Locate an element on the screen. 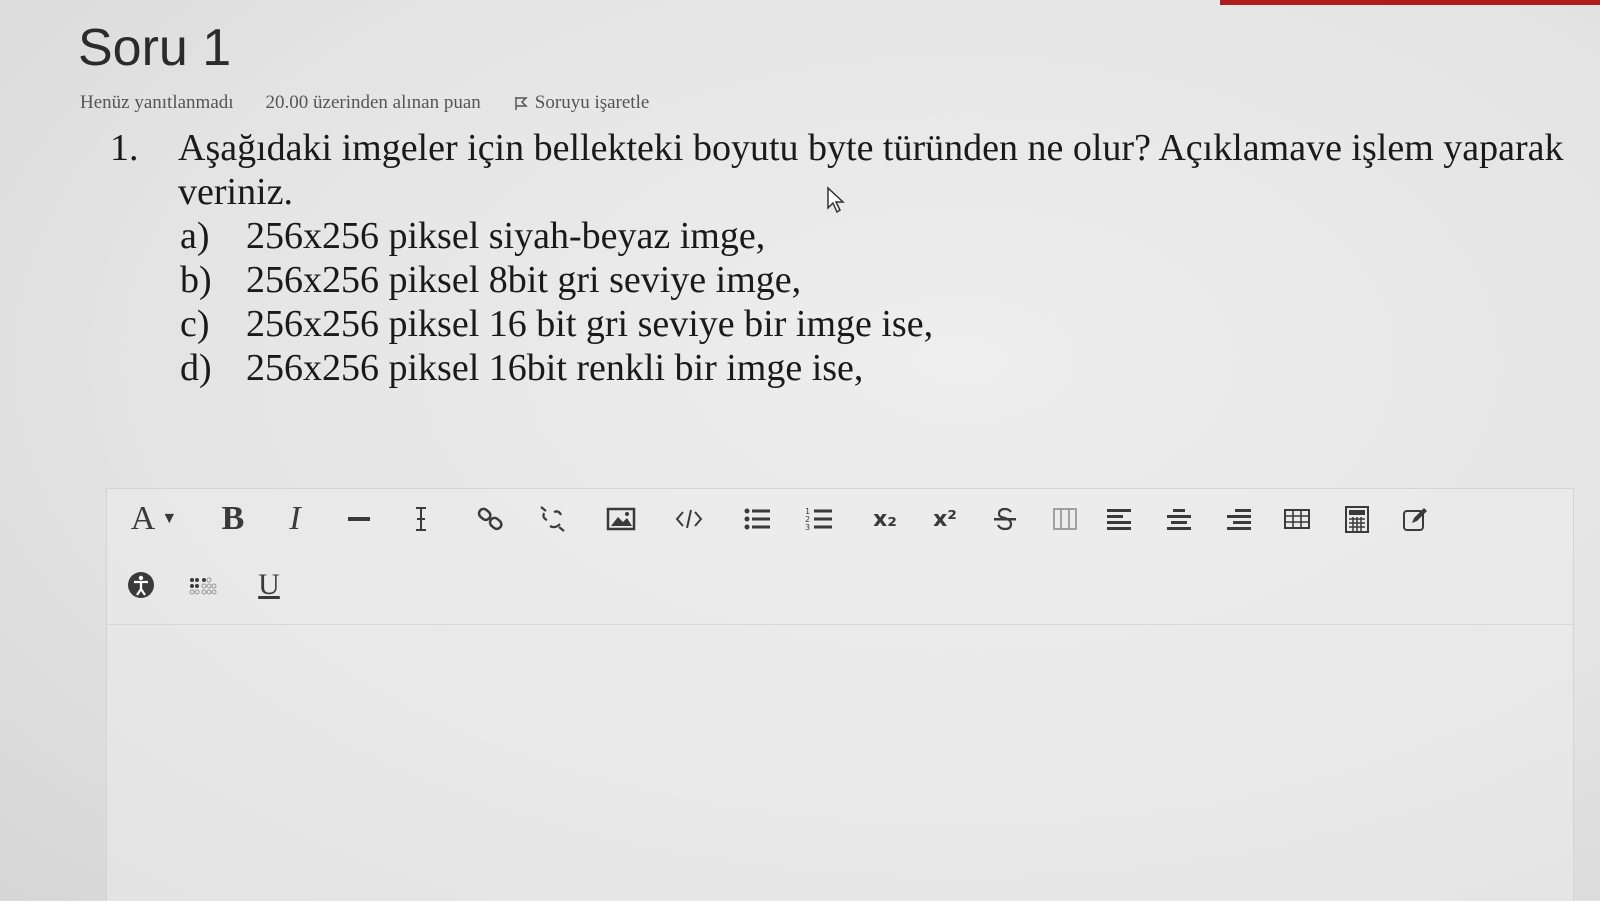 This screenshot has height=901, width=1600. top-accent-bar is located at coordinates (1410, 2).